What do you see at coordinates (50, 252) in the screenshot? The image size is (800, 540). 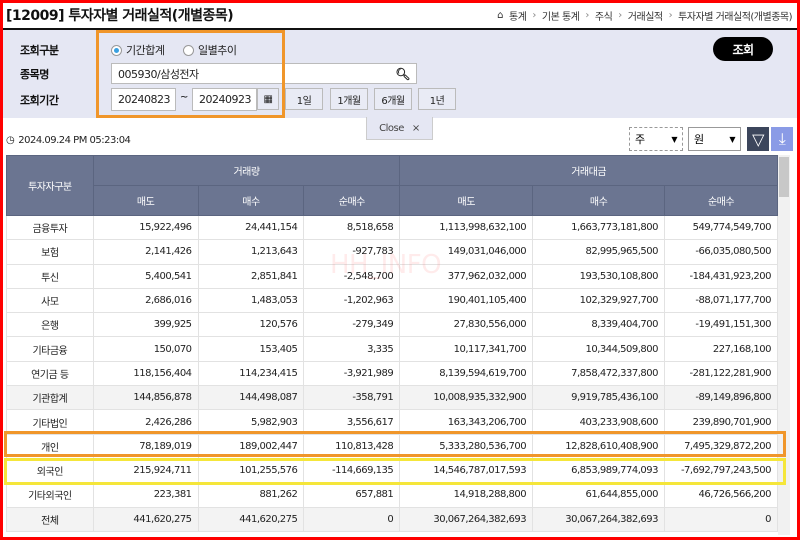 I see `row-label: 보험` at bounding box center [50, 252].